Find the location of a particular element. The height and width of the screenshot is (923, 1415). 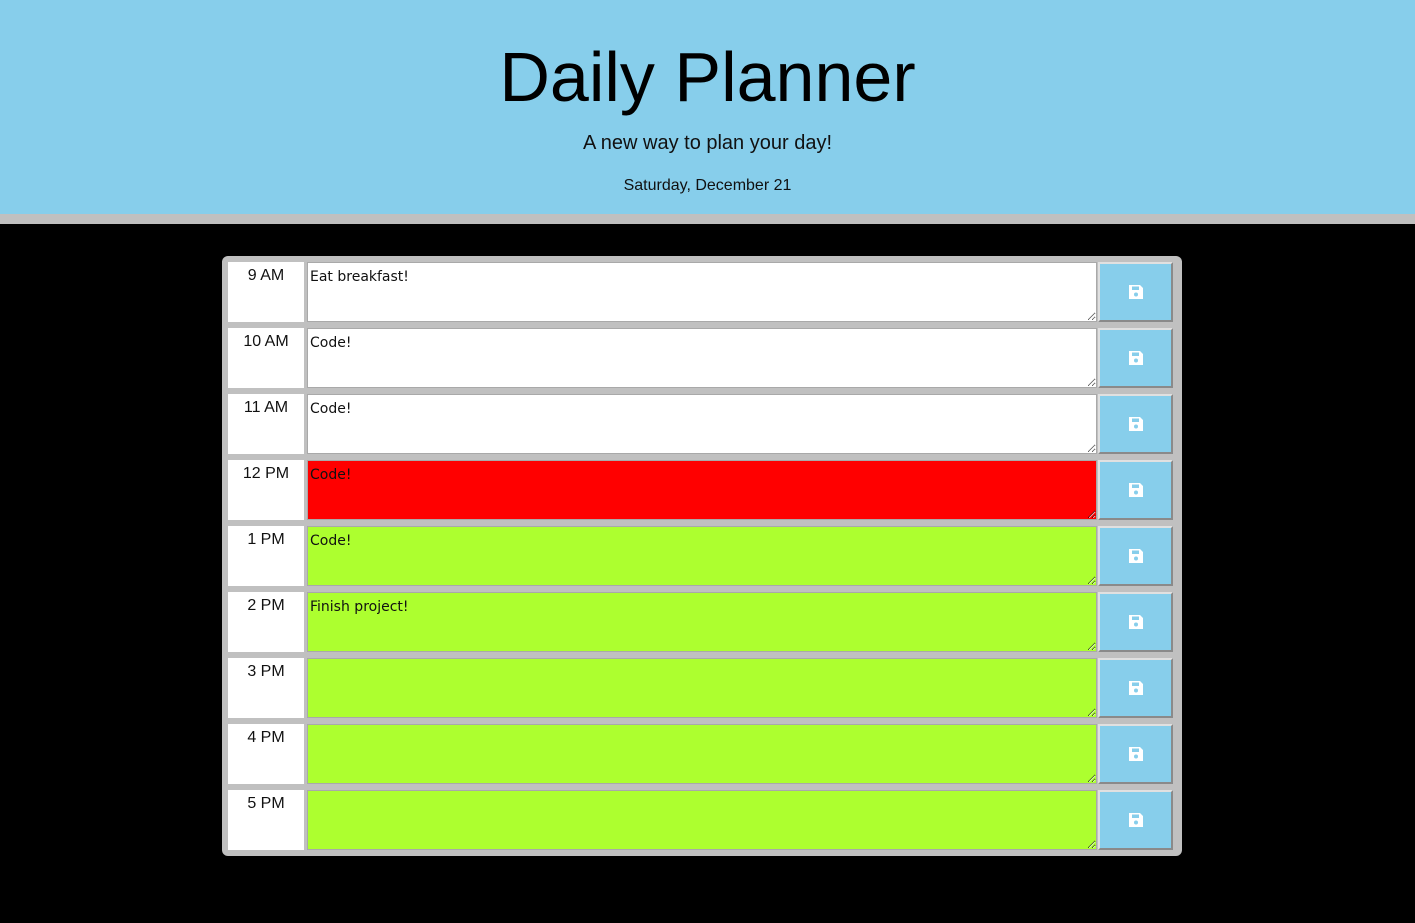

page-subtitle: A new way to plan your day! is located at coordinates (707, 143).